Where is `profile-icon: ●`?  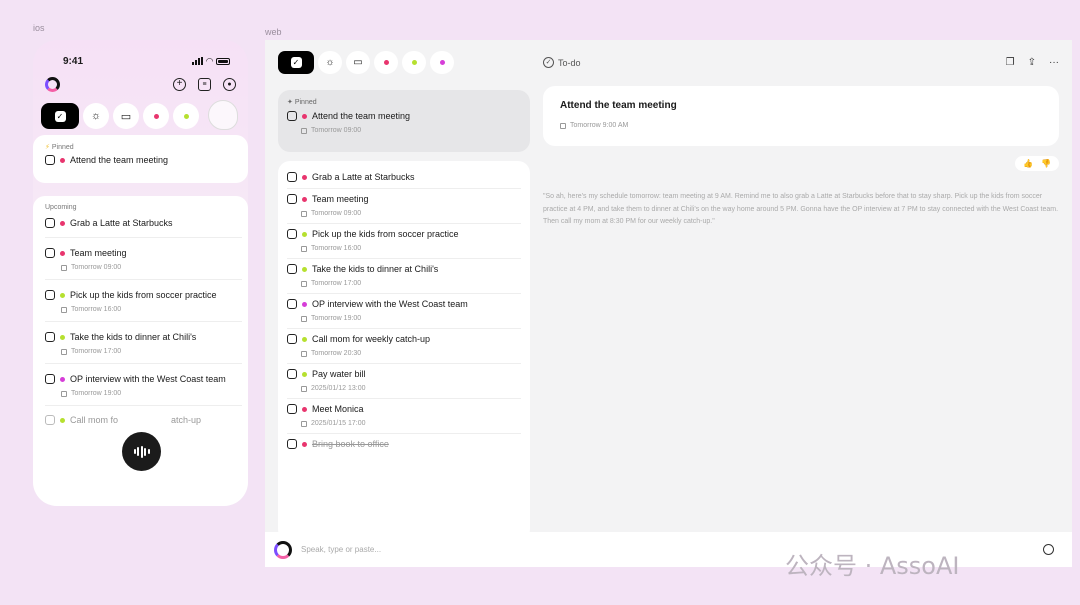 profile-icon: ● is located at coordinates (229, 84).